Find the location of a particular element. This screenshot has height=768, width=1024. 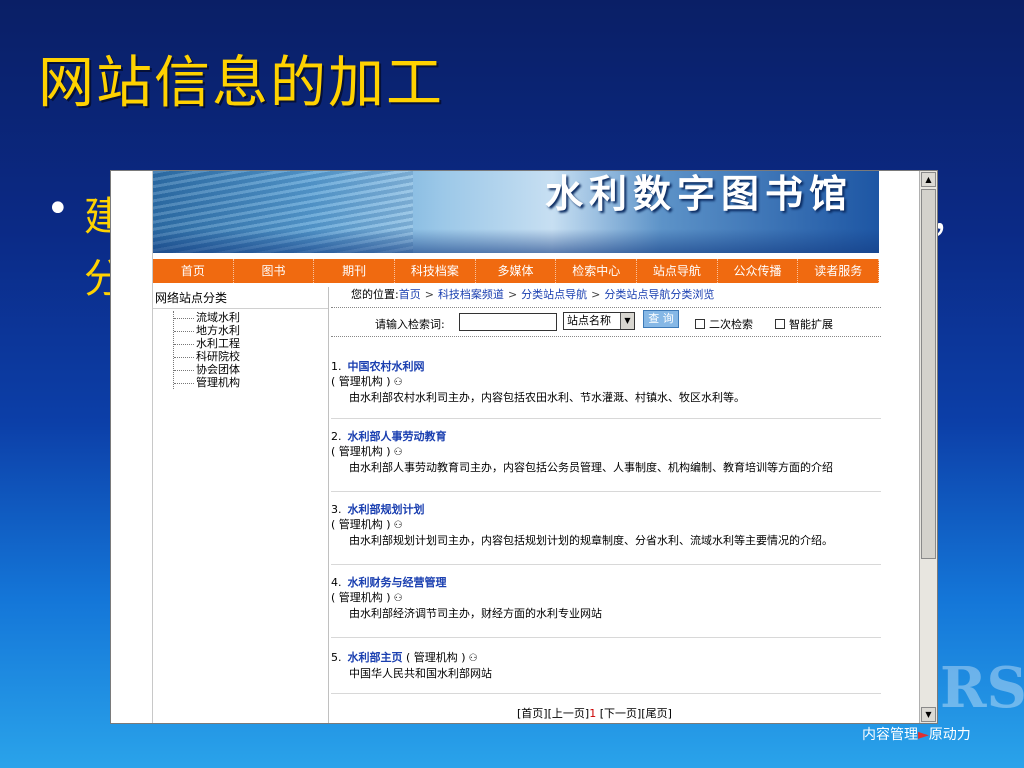

page-last: [尾页] is located at coordinates (656, 713).